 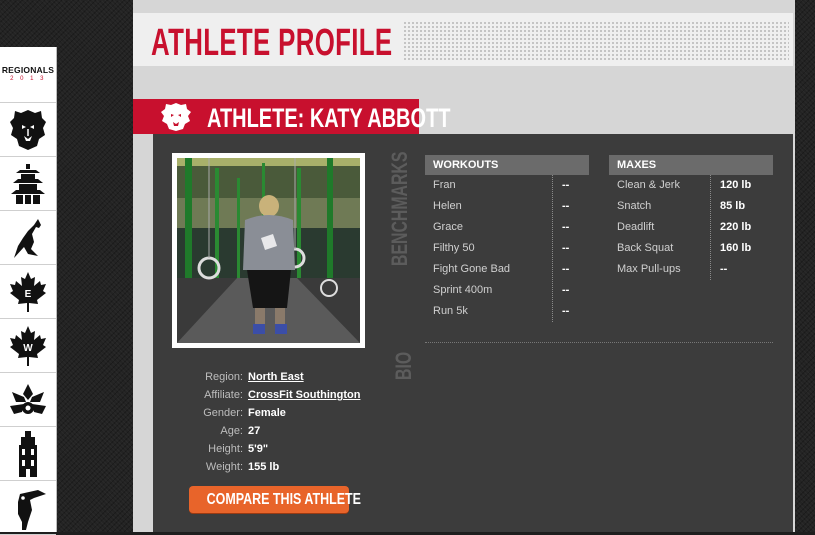 What do you see at coordinates (636, 227) in the screenshot?
I see `row-label: Deadlift` at bounding box center [636, 227].